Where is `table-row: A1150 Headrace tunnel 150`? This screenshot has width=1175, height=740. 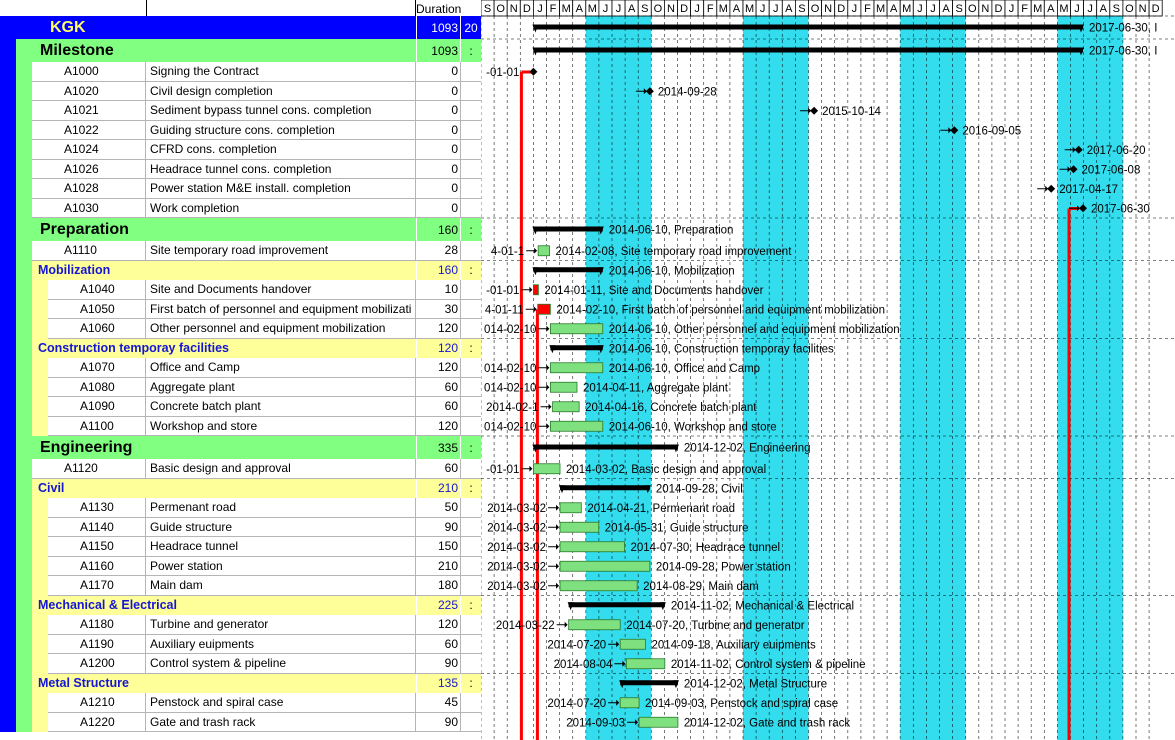 table-row: A1150 Headrace tunnel 150 is located at coordinates (240, 547).